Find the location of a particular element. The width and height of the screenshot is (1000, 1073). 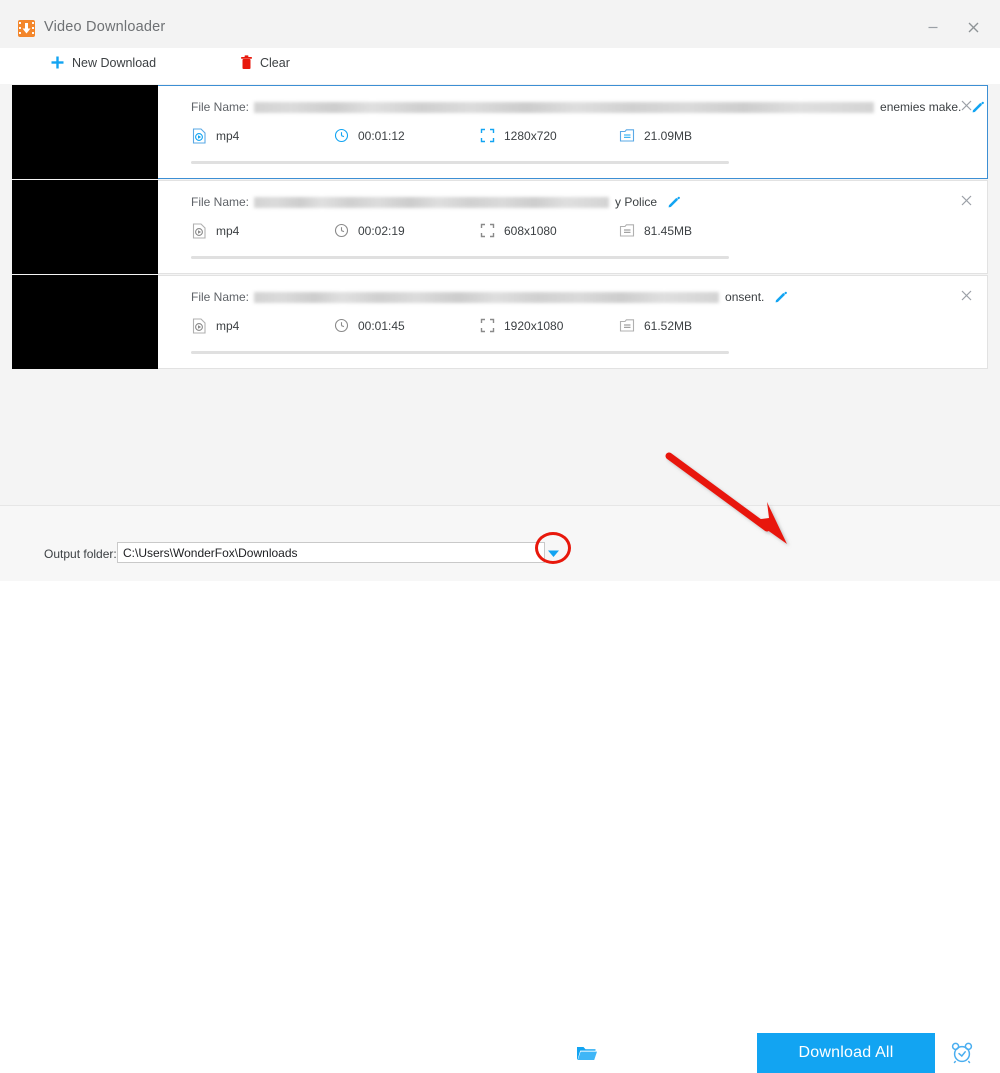

duration-meta: 00:02:19 is located at coordinates (369, 230).